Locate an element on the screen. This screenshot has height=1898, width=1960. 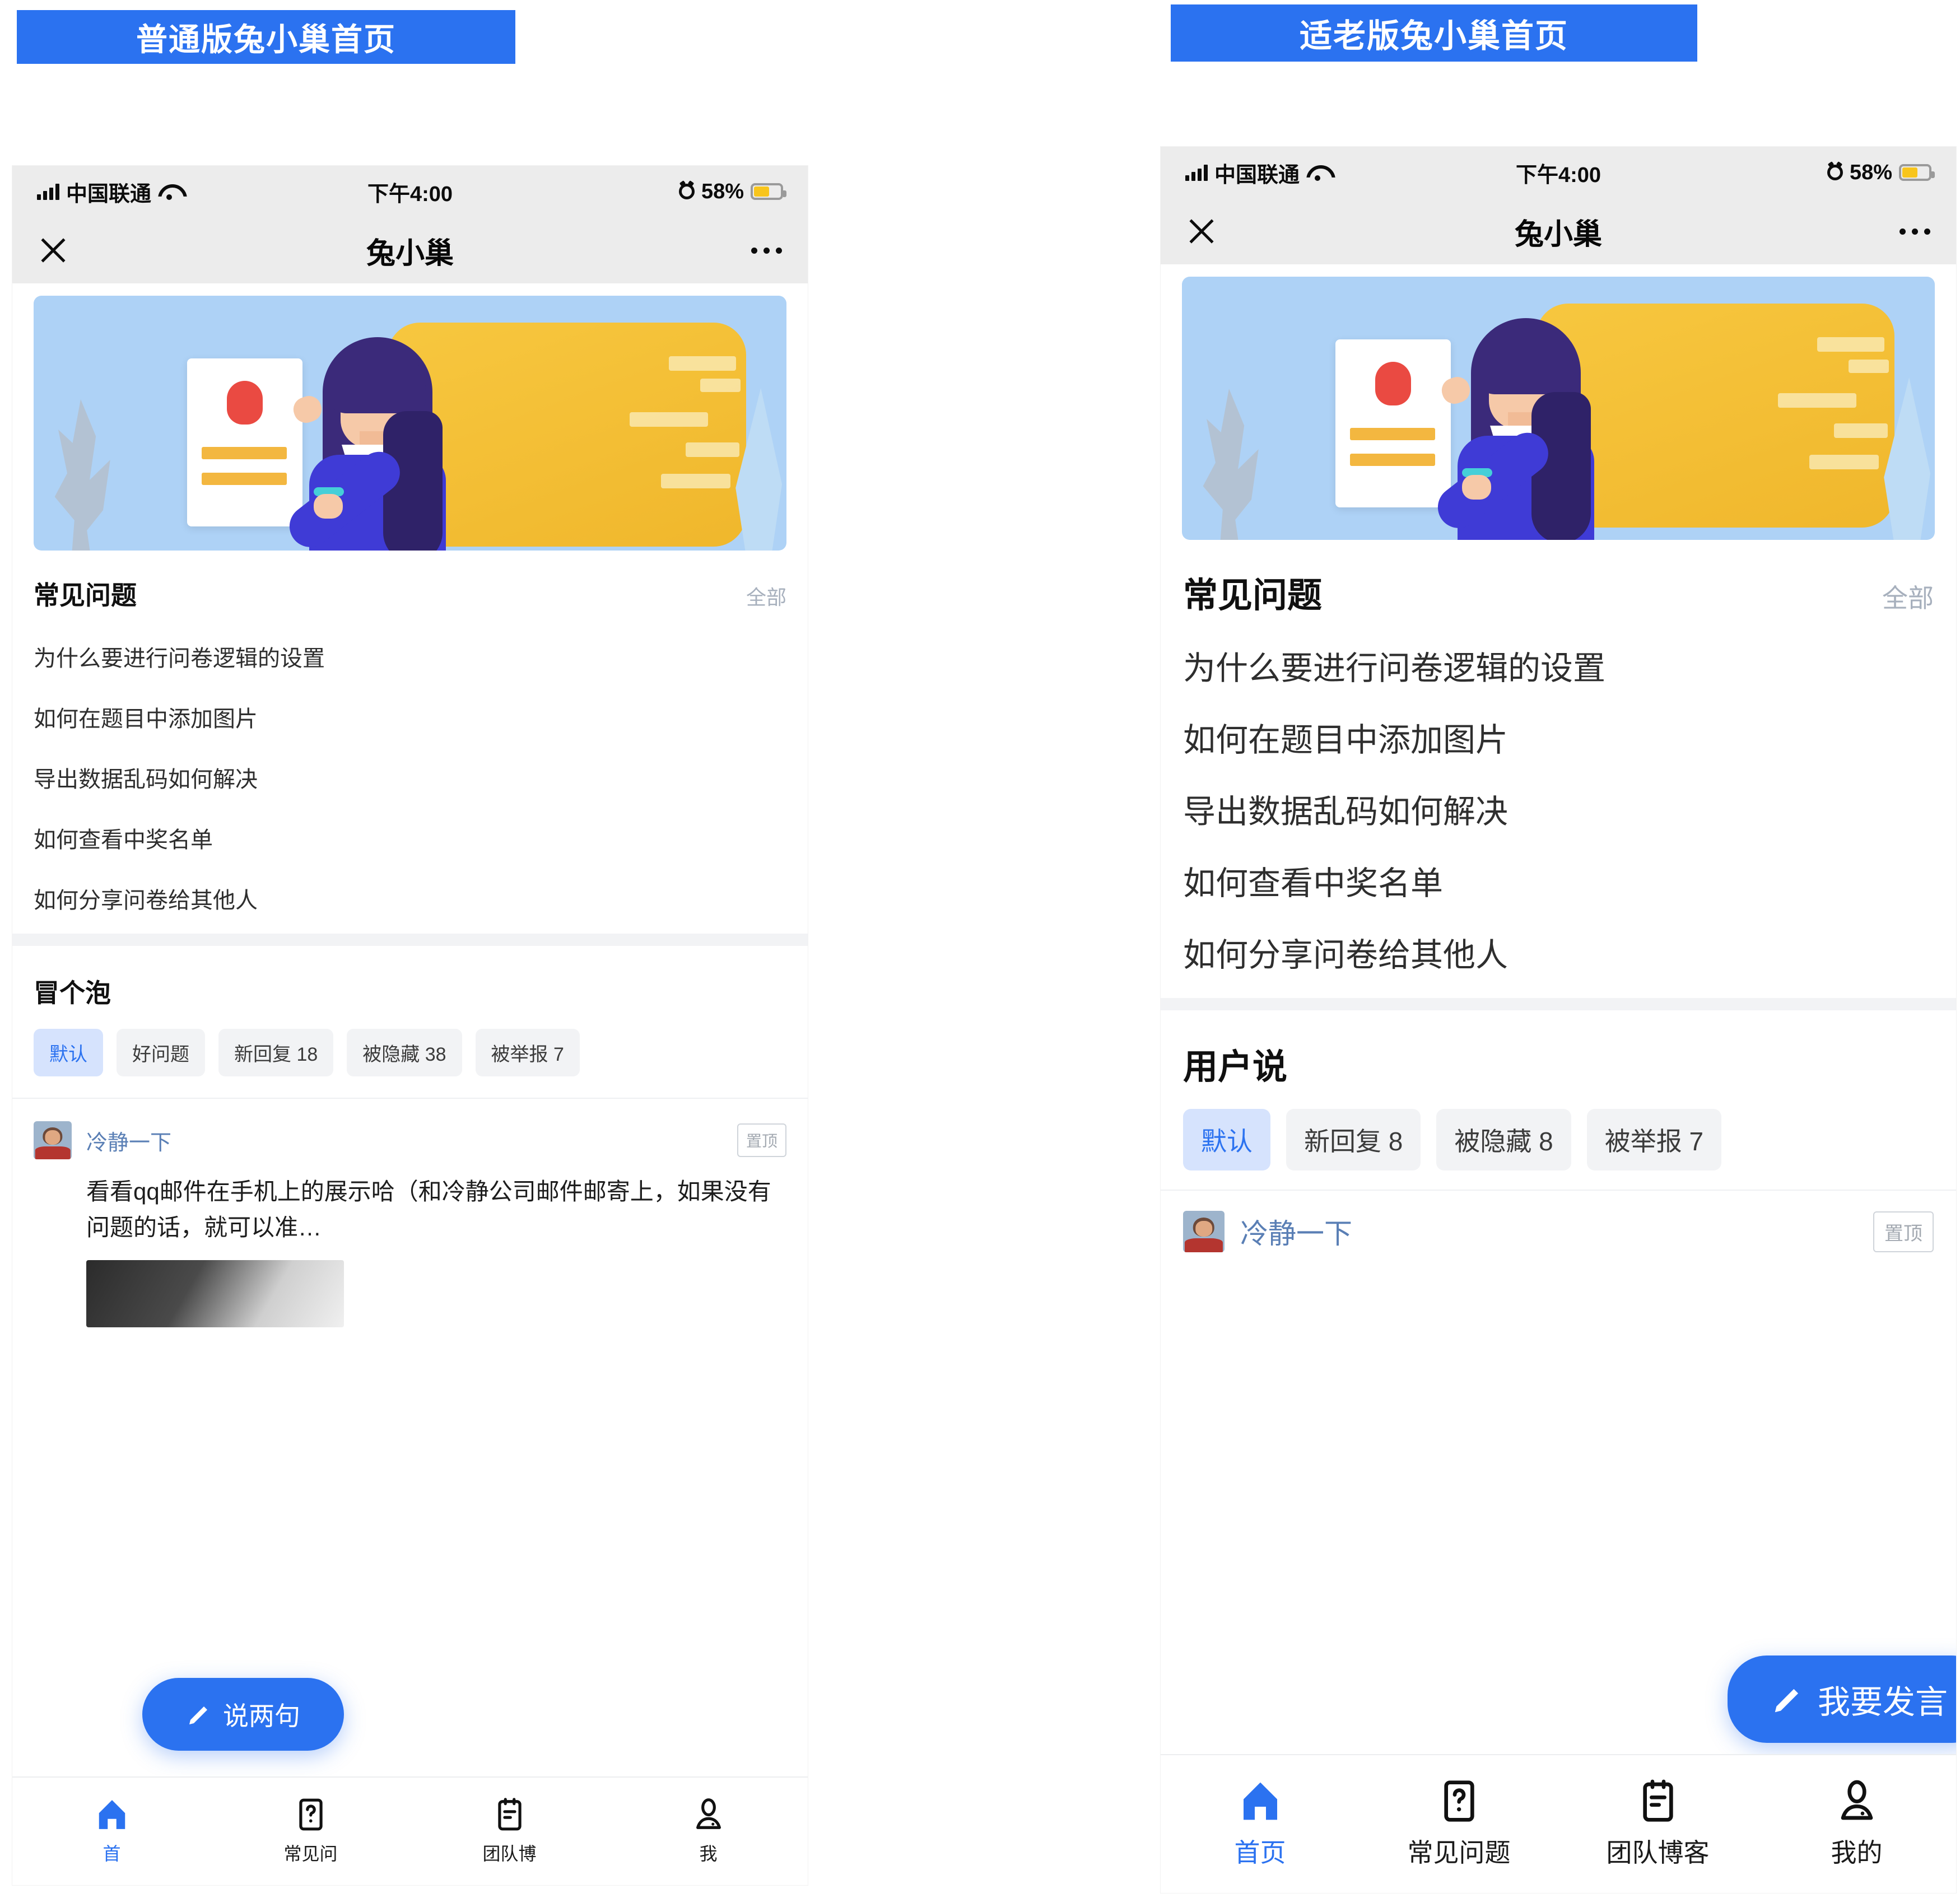
feed-section-header: 用户说 is located at coordinates (1558, 1049).